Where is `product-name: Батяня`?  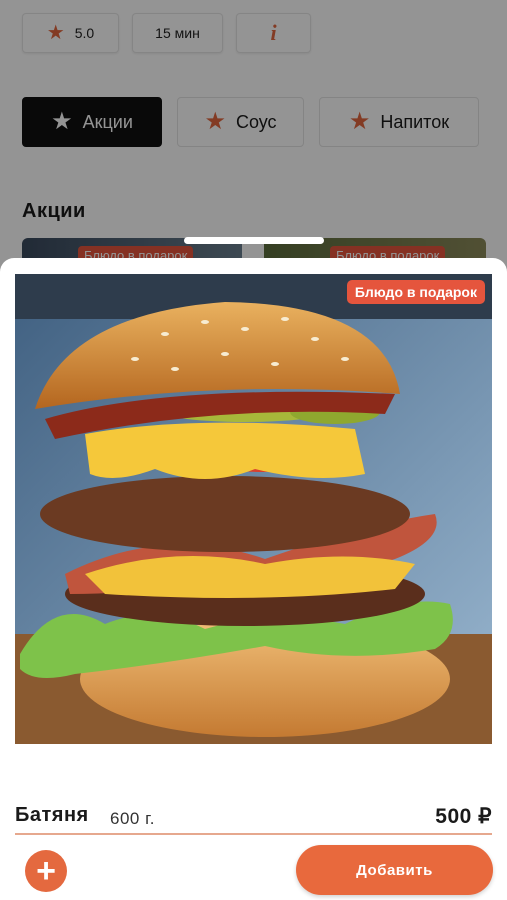
product-name: Батяня is located at coordinates (52, 815).